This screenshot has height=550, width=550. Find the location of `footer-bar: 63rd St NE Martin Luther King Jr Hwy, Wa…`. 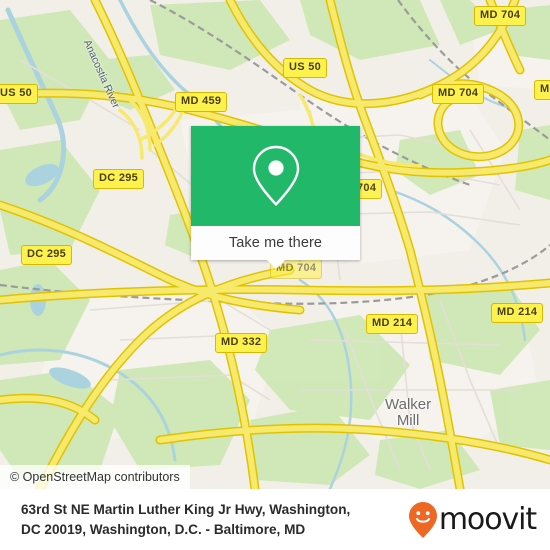

footer-bar: 63rd St NE Martin Luther King Jr Hwy, Wa… is located at coordinates (275, 519).